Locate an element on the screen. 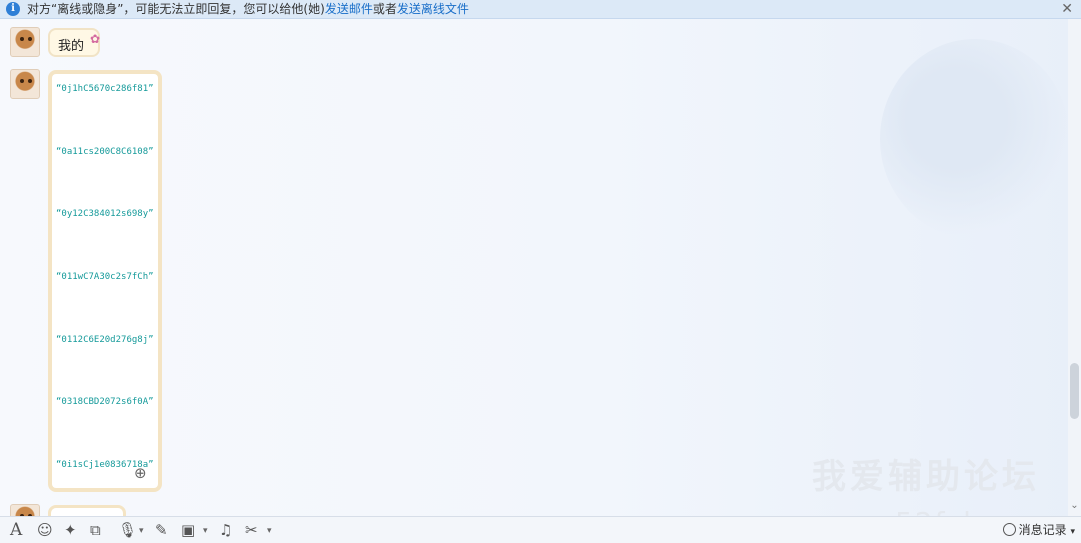 This screenshot has height=543, width=1081. message-bubble is located at coordinates (87, 510).